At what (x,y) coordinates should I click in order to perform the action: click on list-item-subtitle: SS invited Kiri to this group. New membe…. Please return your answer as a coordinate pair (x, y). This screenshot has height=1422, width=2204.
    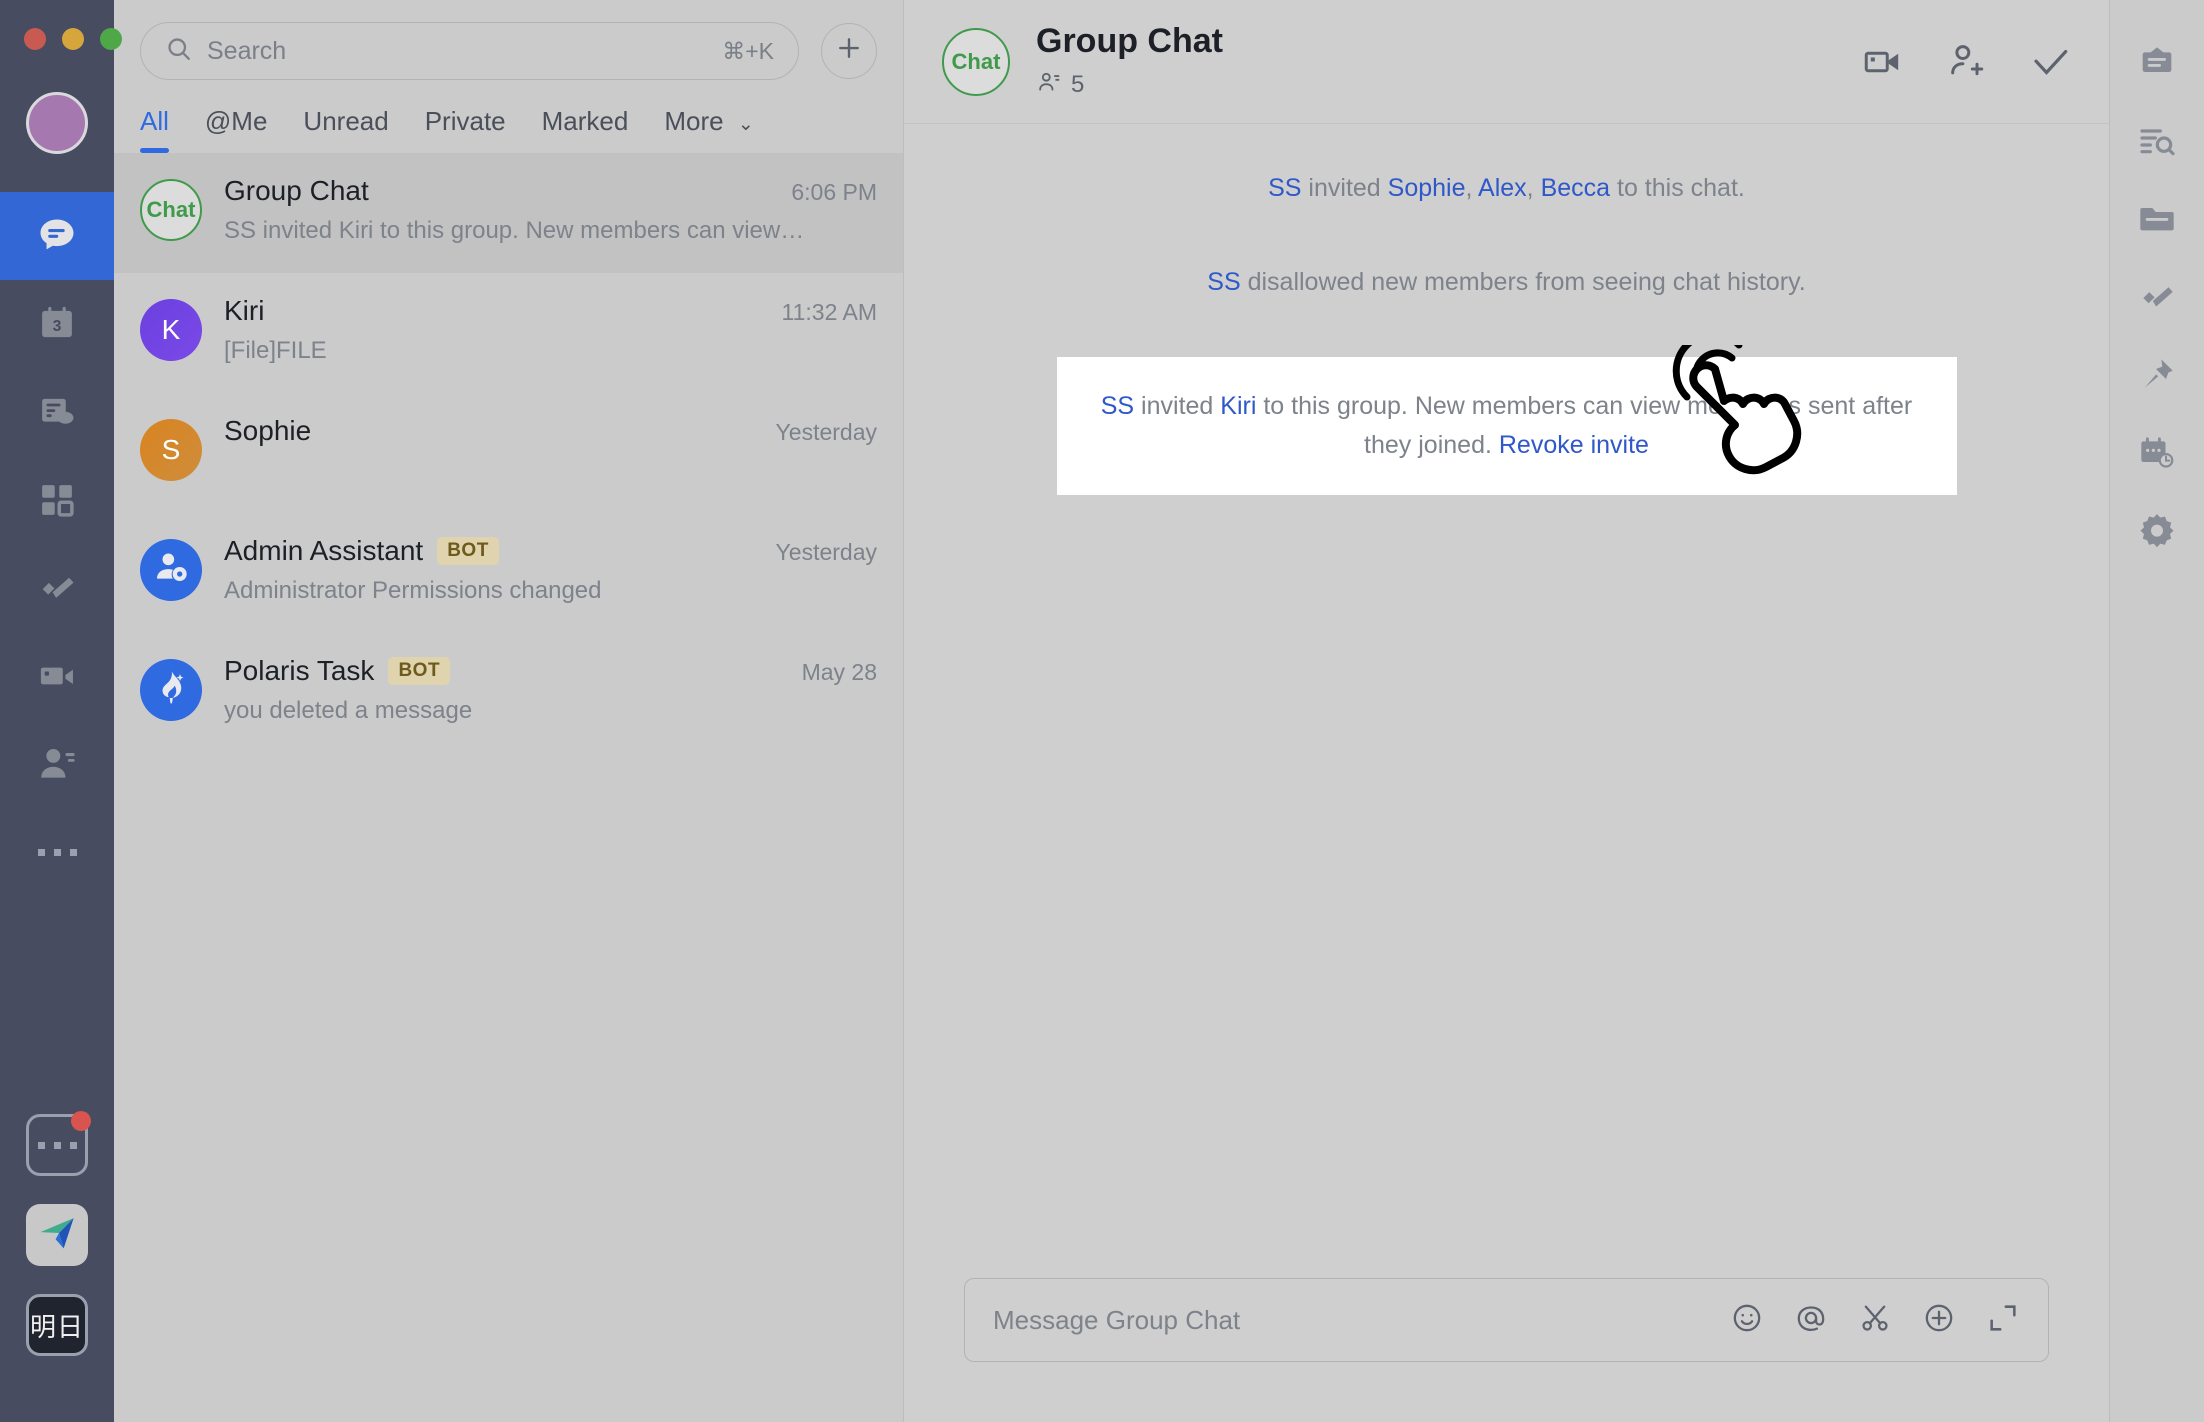
    Looking at the image, I should click on (514, 230).